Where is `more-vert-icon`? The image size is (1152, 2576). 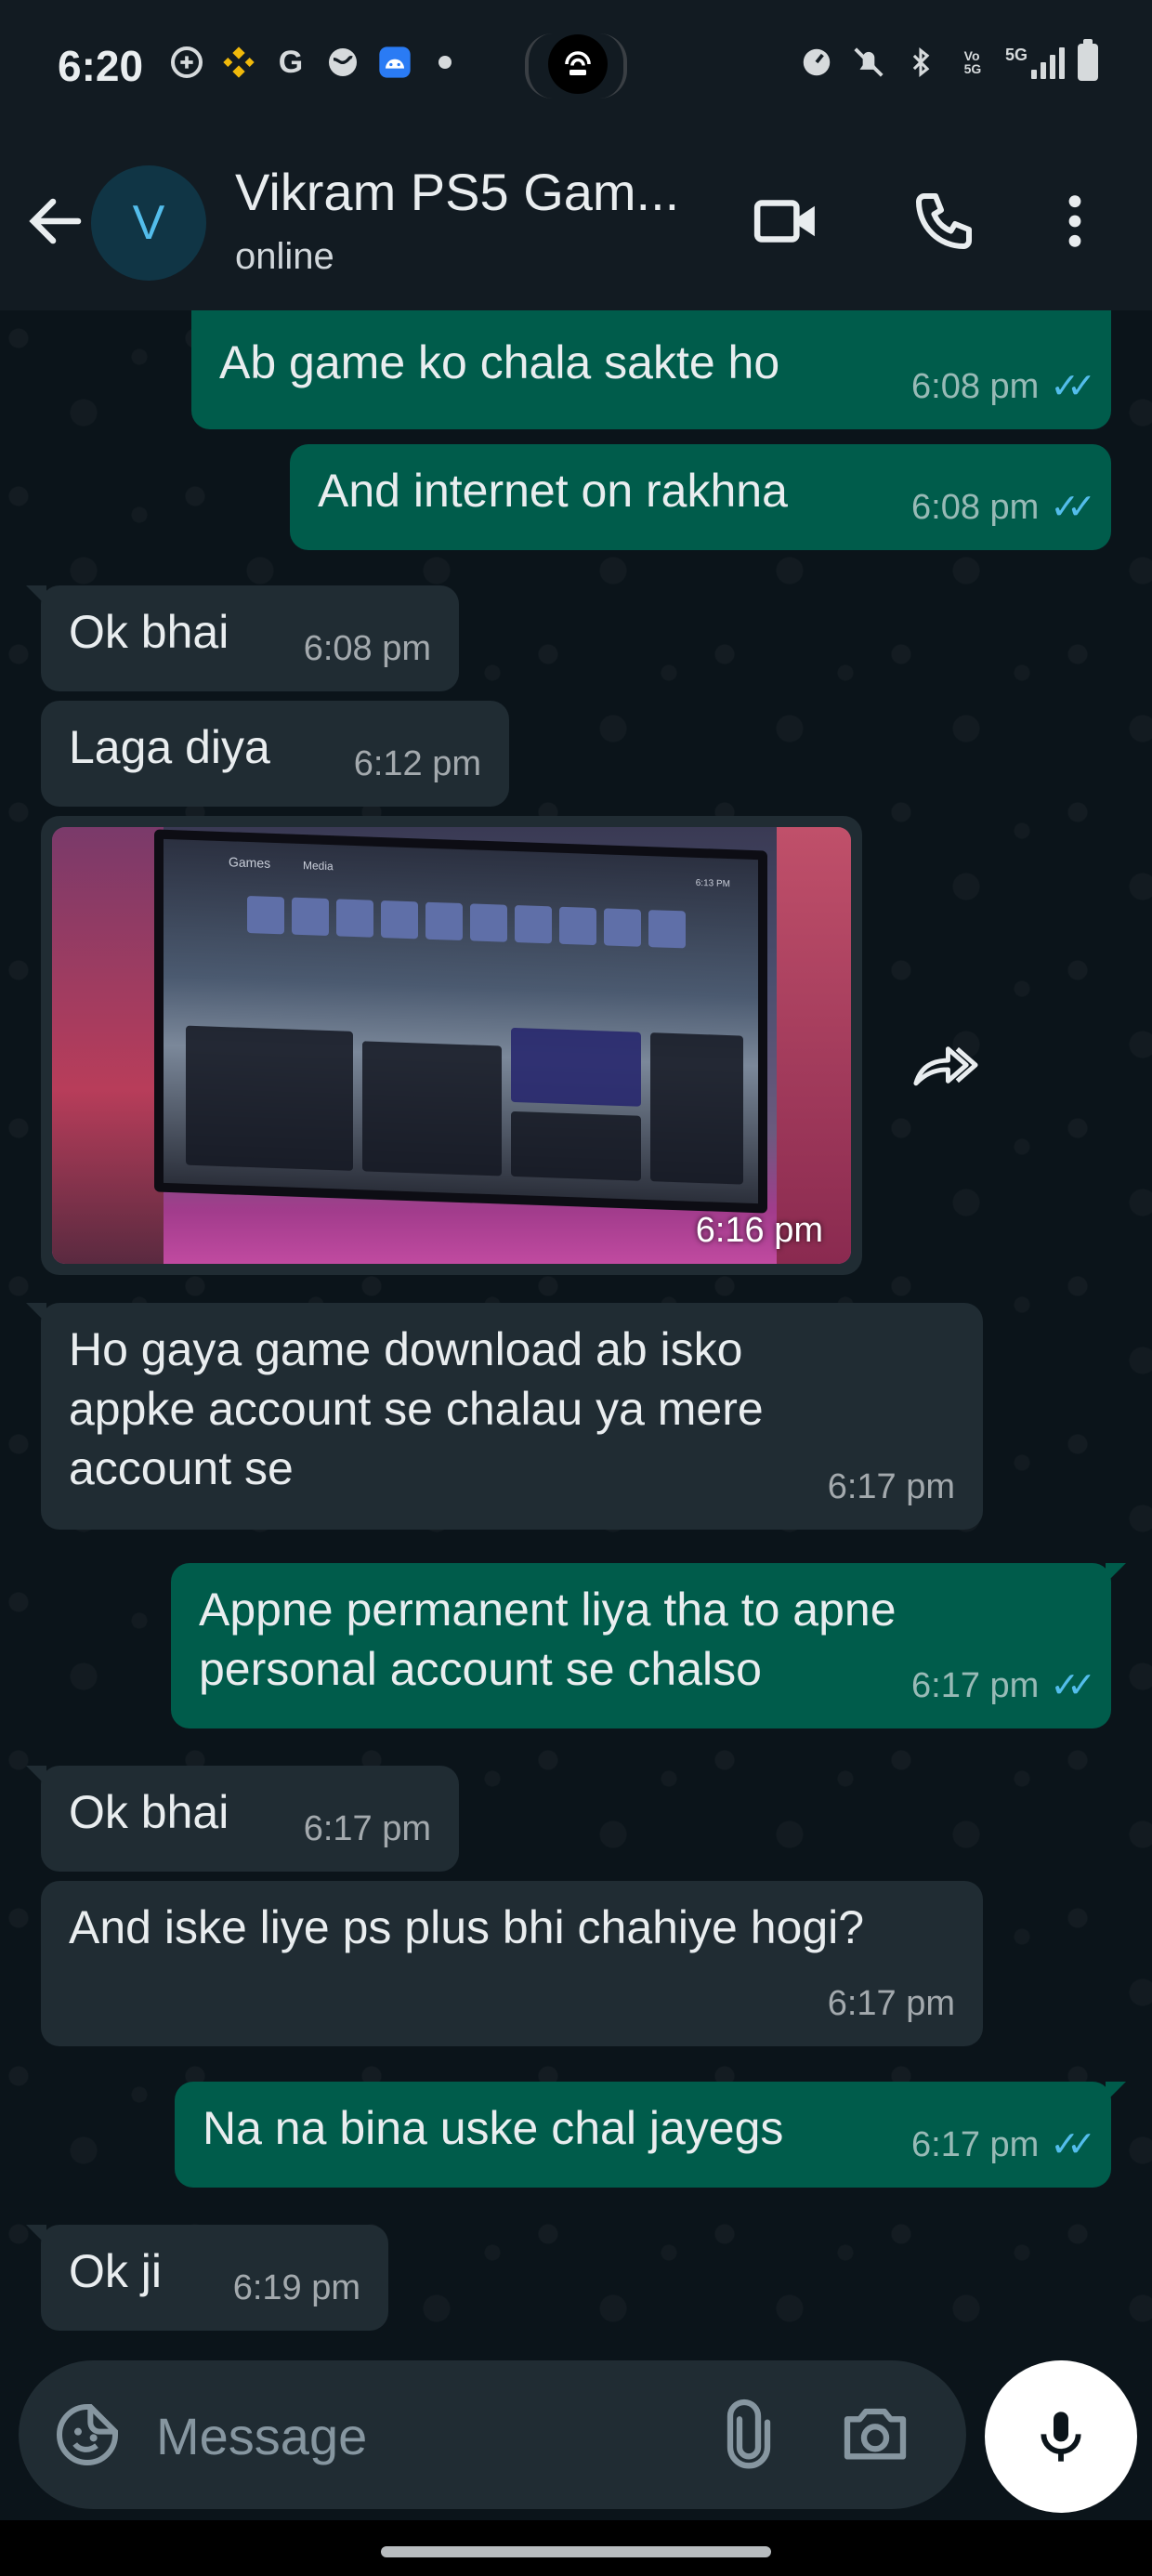 more-vert-icon is located at coordinates (1074, 221).